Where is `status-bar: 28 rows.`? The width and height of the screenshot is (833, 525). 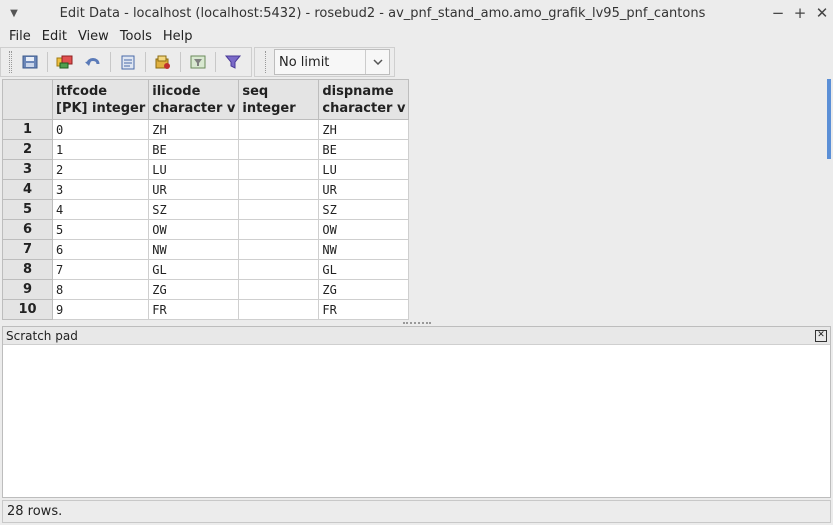 status-bar: 28 rows. is located at coordinates (416, 511).